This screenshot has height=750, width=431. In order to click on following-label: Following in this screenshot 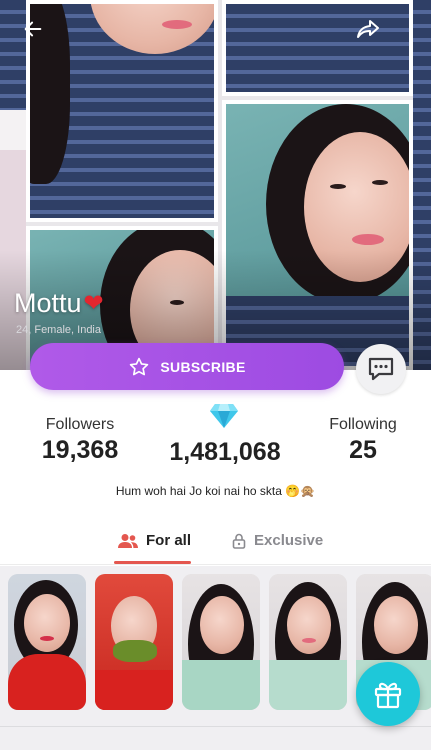, I will do `click(363, 424)`.